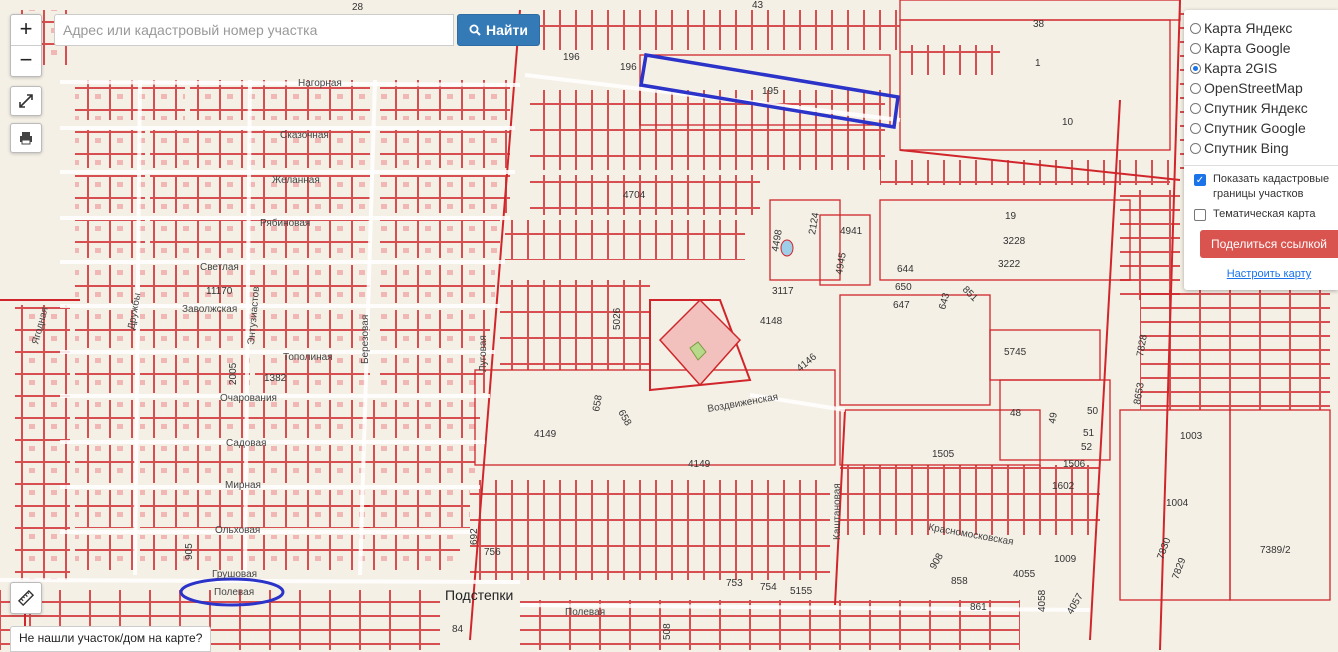 The width and height of the screenshot is (1338, 652). What do you see at coordinates (787, 248) in the screenshot?
I see `pond` at bounding box center [787, 248].